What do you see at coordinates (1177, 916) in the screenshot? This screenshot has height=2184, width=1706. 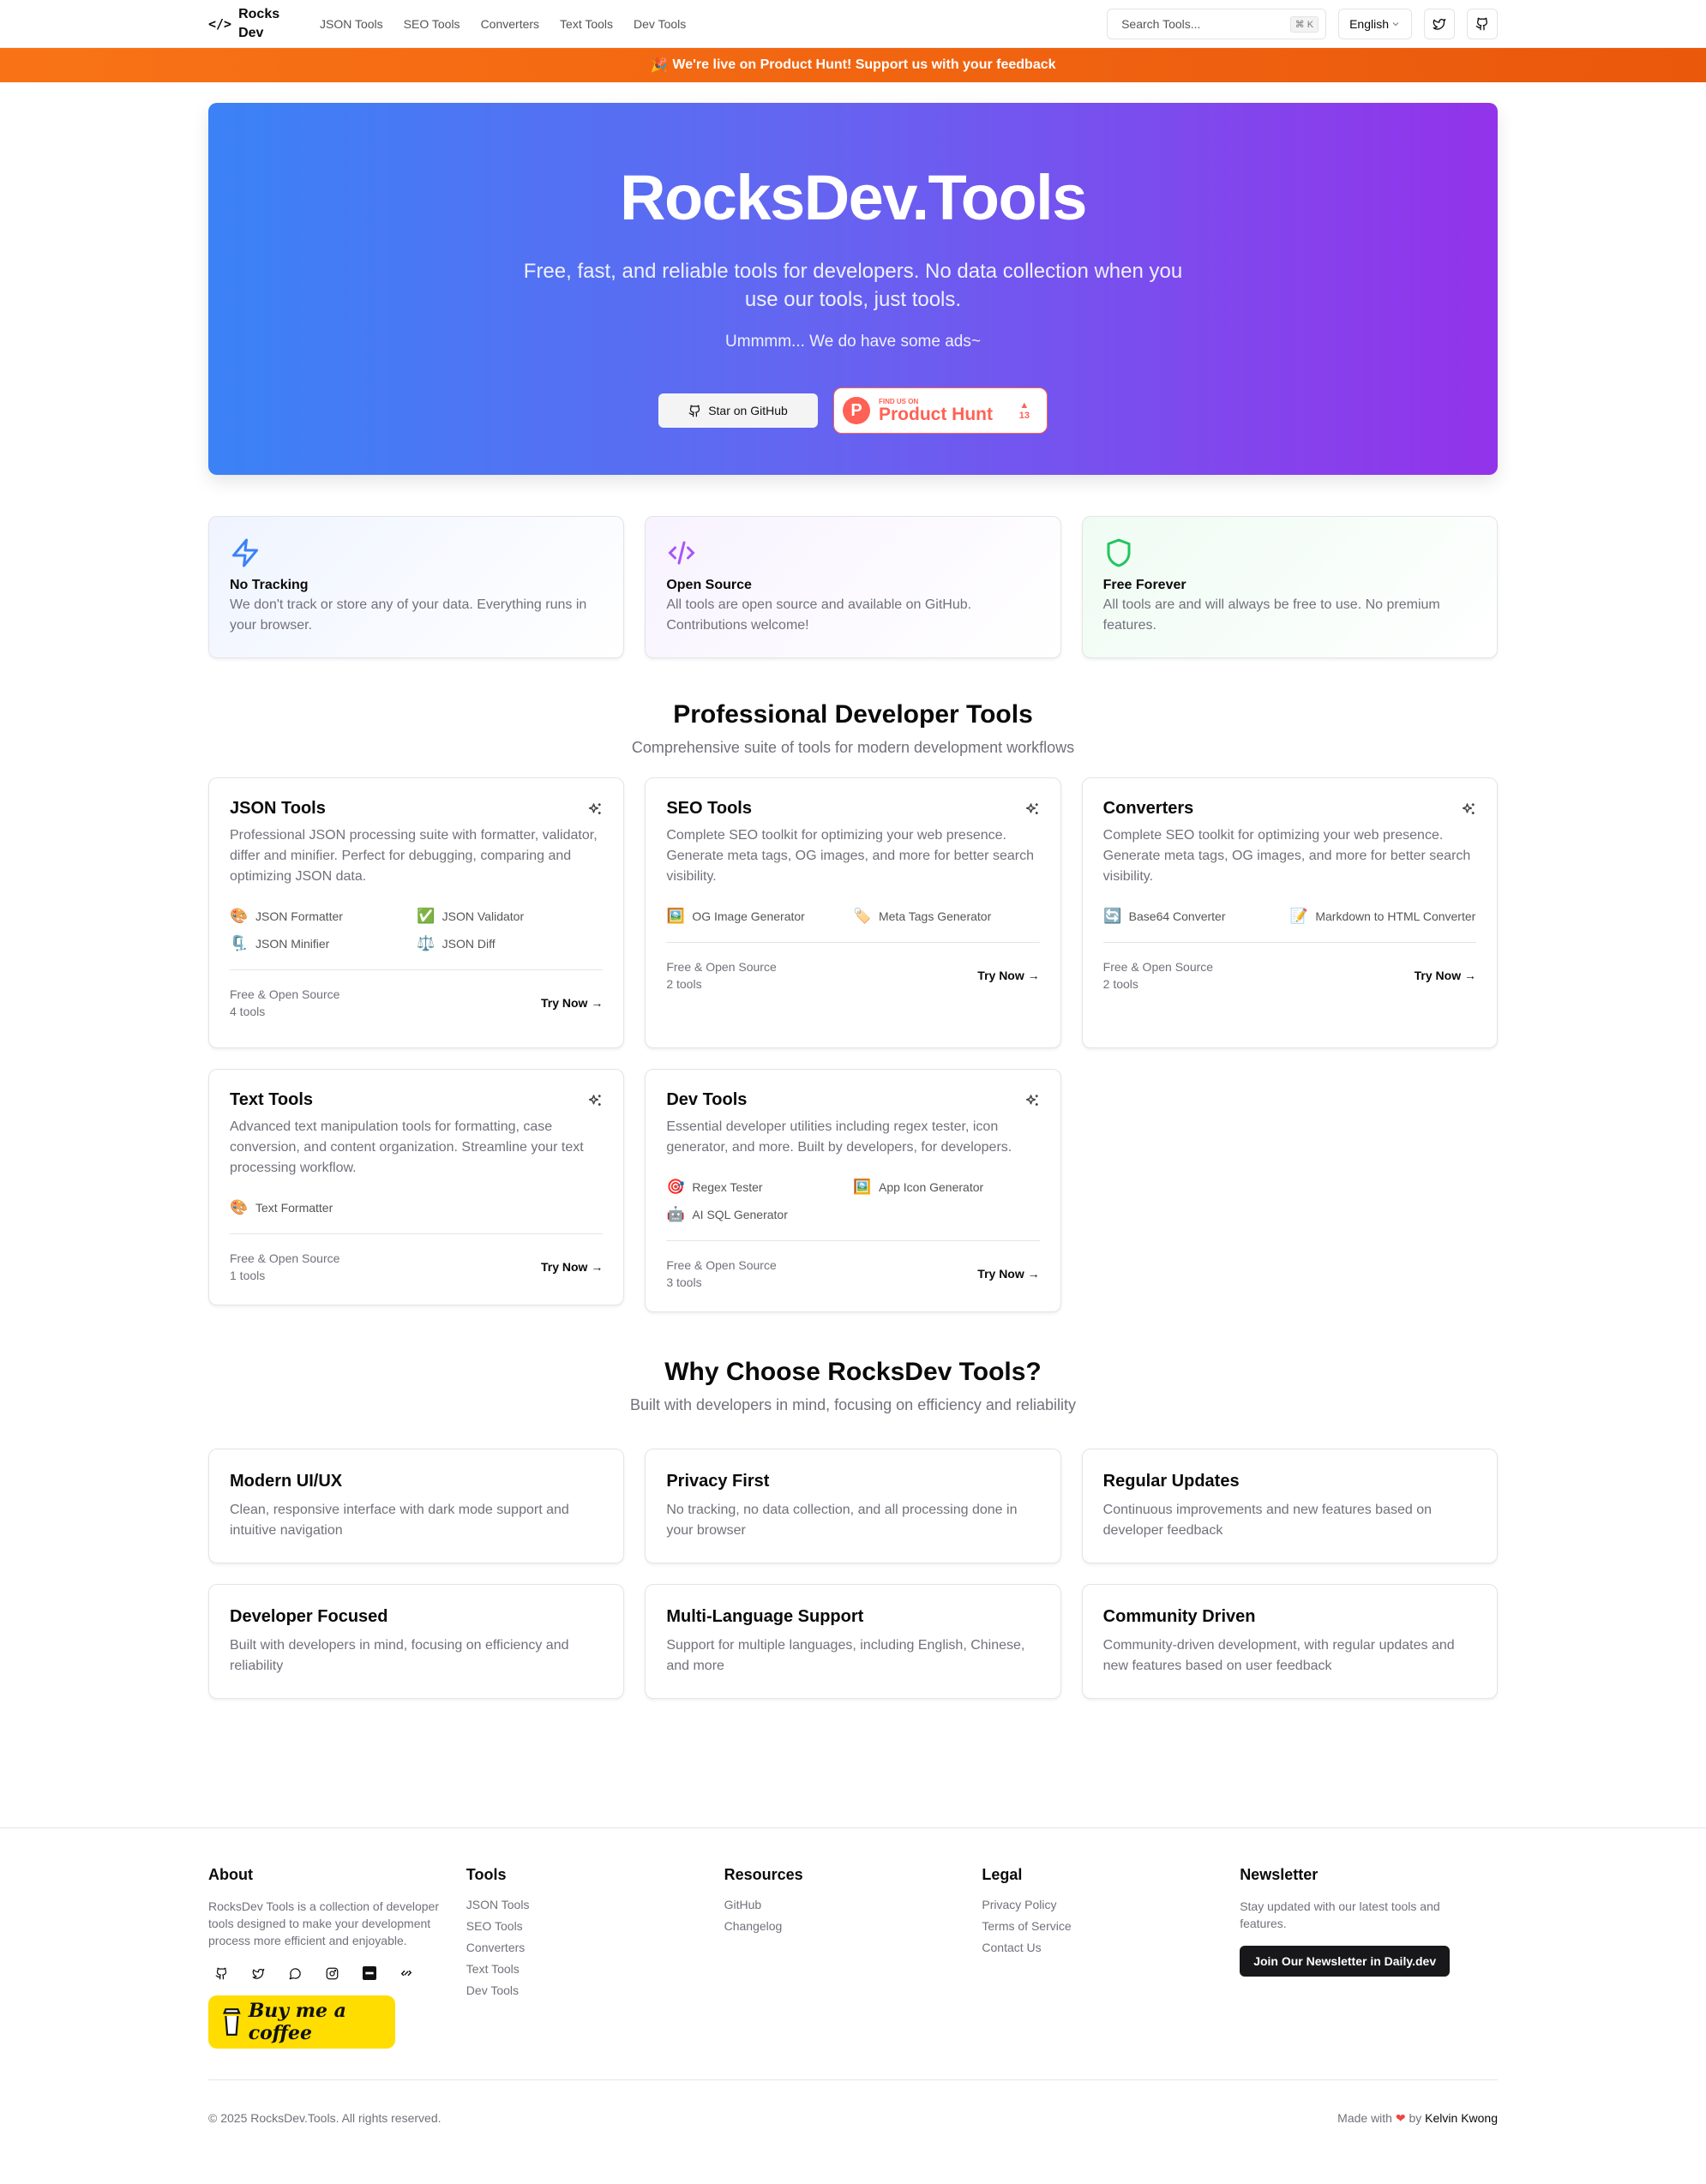 I see `tool-link-label: Base64 Converter` at bounding box center [1177, 916].